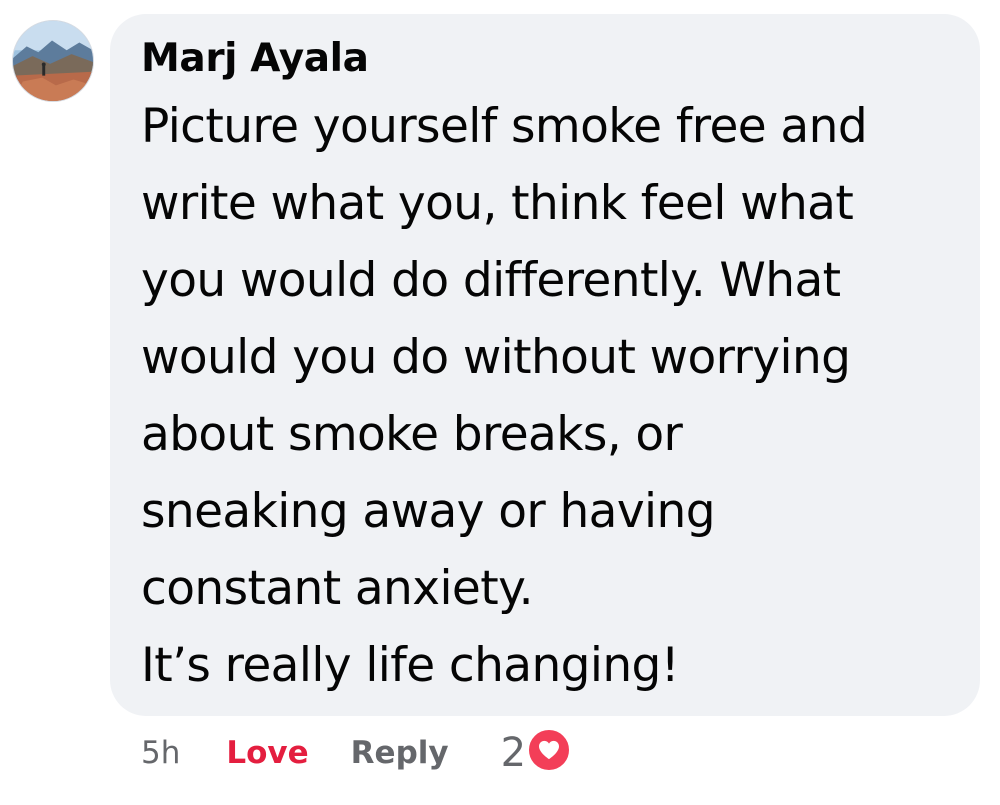 Image resolution: width=1000 pixels, height=805 pixels. I want to click on comment-timestamp: 5h, so click(160, 753).